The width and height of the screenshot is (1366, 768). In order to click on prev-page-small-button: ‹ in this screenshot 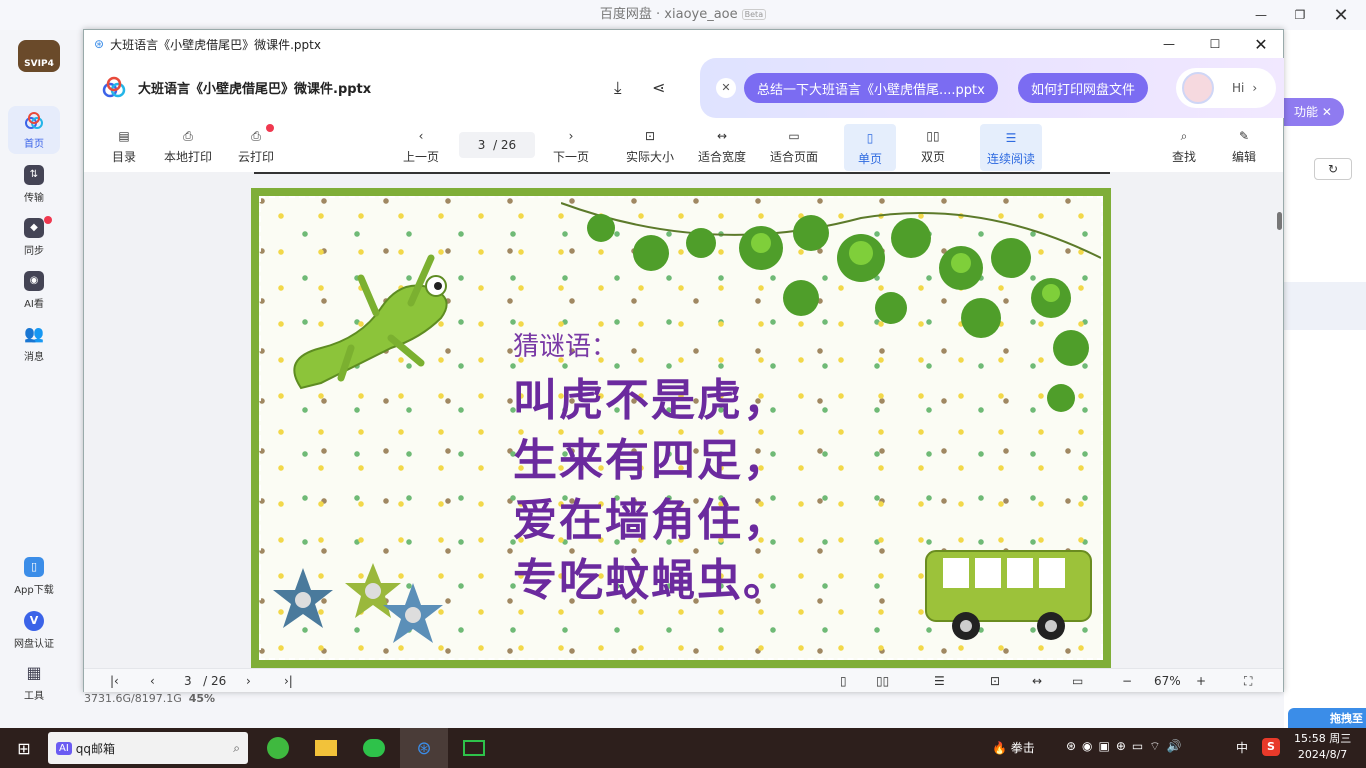, I will do `click(152, 681)`.